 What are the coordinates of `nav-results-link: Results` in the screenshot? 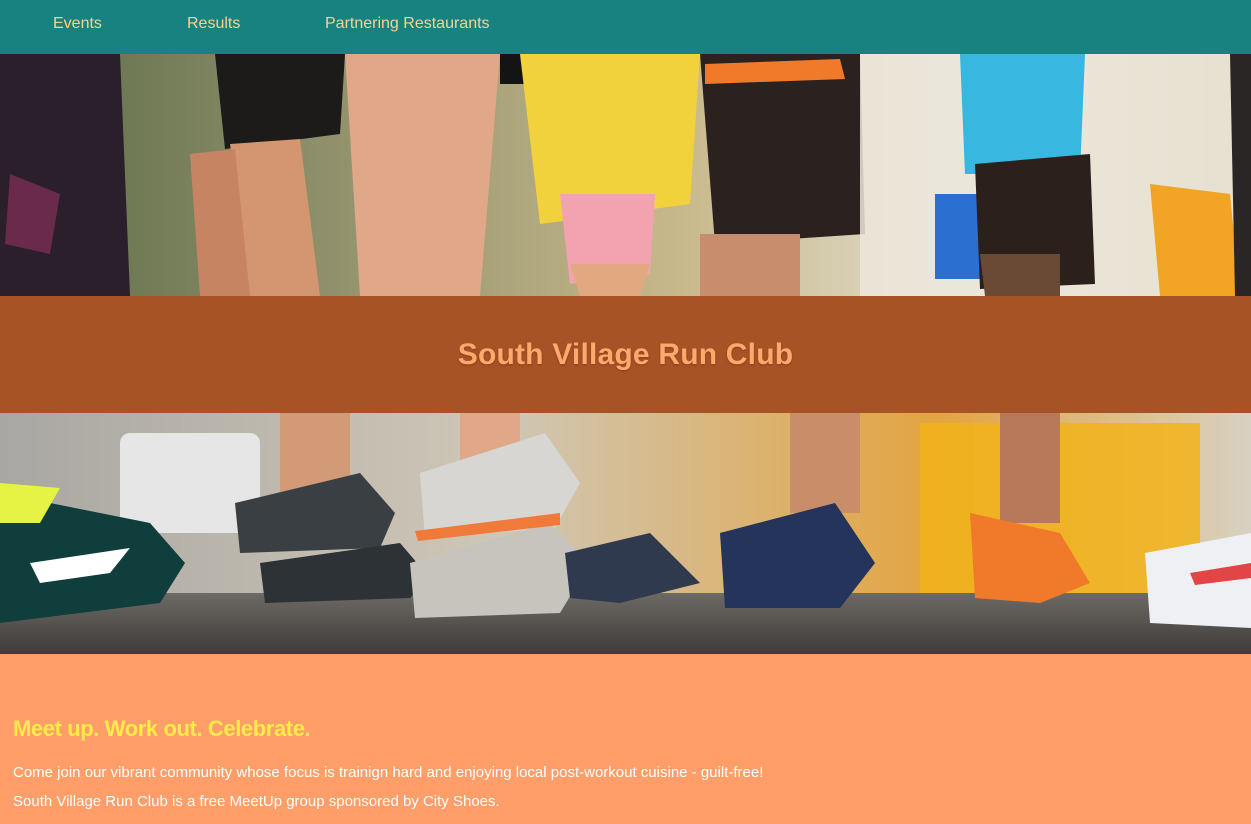 It's located at (213, 24).